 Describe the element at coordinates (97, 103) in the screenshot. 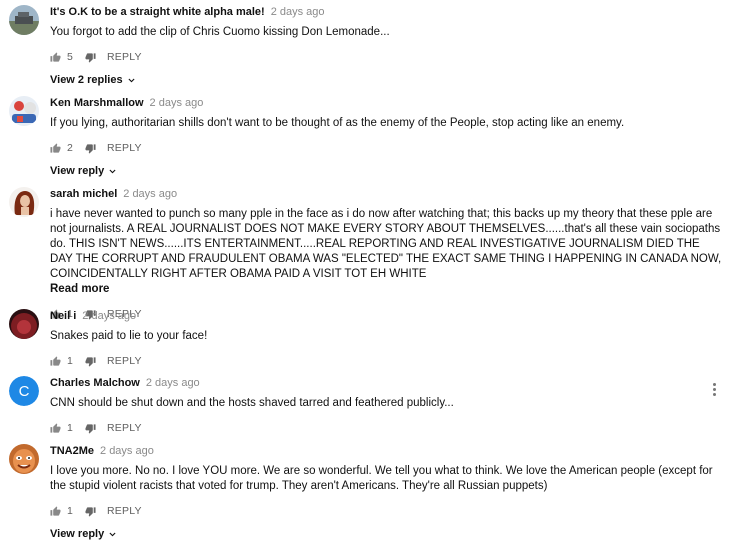

I see `author-name: Ken Marshmallow` at that location.